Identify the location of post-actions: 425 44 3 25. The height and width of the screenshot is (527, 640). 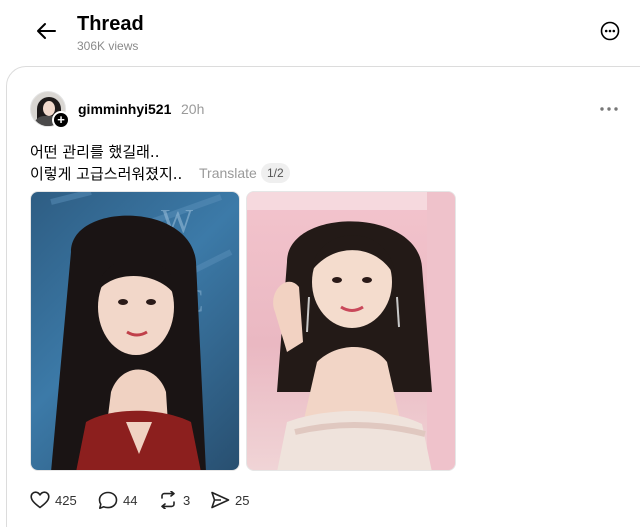
(180, 500).